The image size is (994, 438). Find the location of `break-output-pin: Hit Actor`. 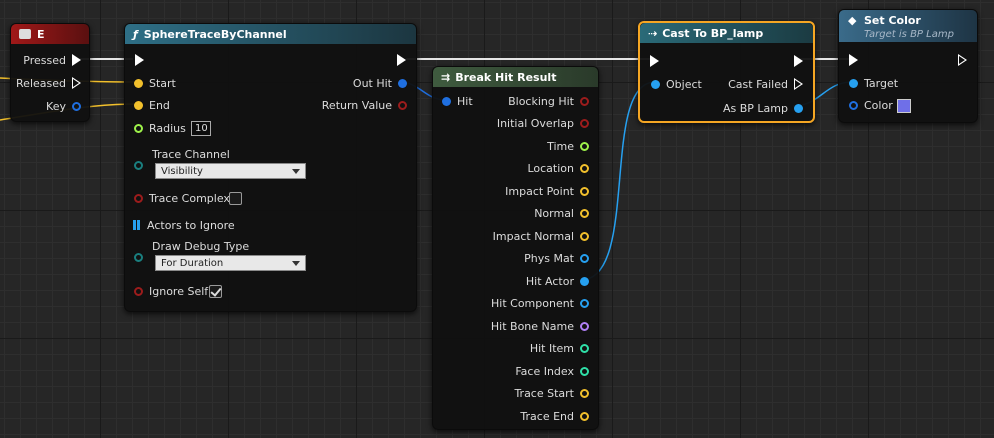

break-output-pin: Hit Actor is located at coordinates (554, 281).